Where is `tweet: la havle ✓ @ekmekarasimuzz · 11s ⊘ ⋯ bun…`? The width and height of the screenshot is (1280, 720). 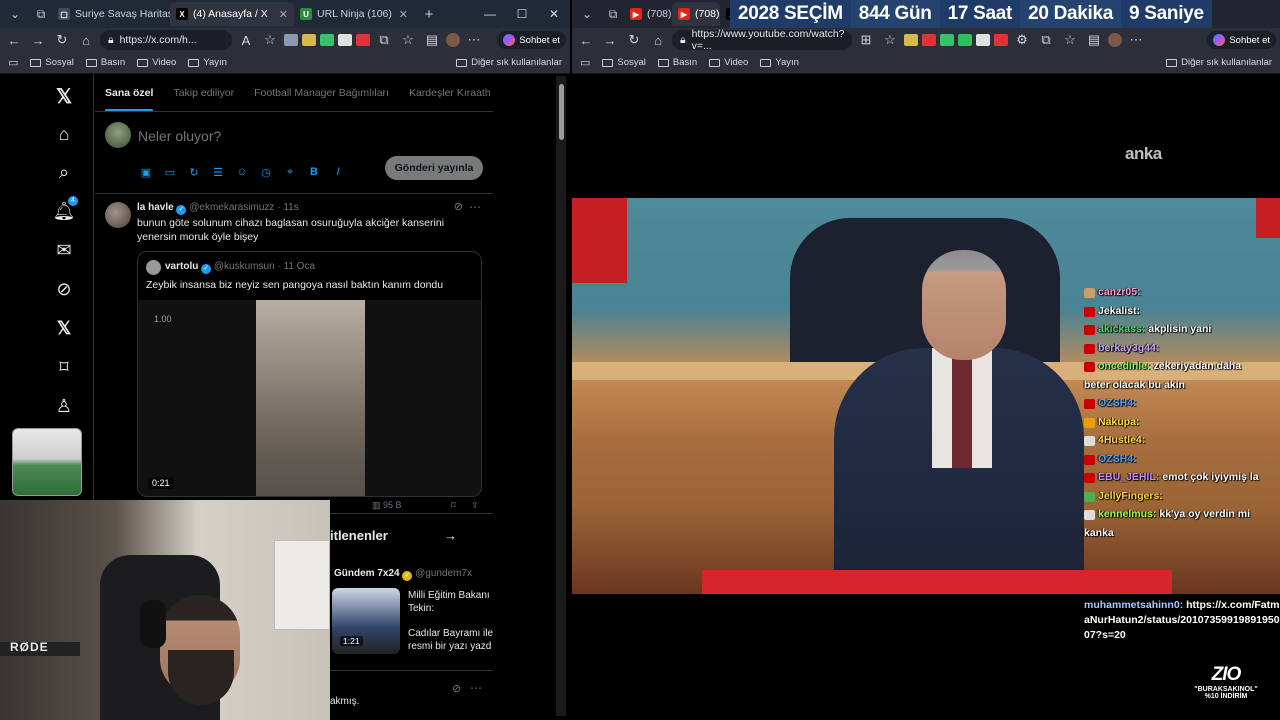
tweet: la havle ✓ @ekmekarasimuzz · 11s ⊘ ⋯ bun… is located at coordinates (294, 354).